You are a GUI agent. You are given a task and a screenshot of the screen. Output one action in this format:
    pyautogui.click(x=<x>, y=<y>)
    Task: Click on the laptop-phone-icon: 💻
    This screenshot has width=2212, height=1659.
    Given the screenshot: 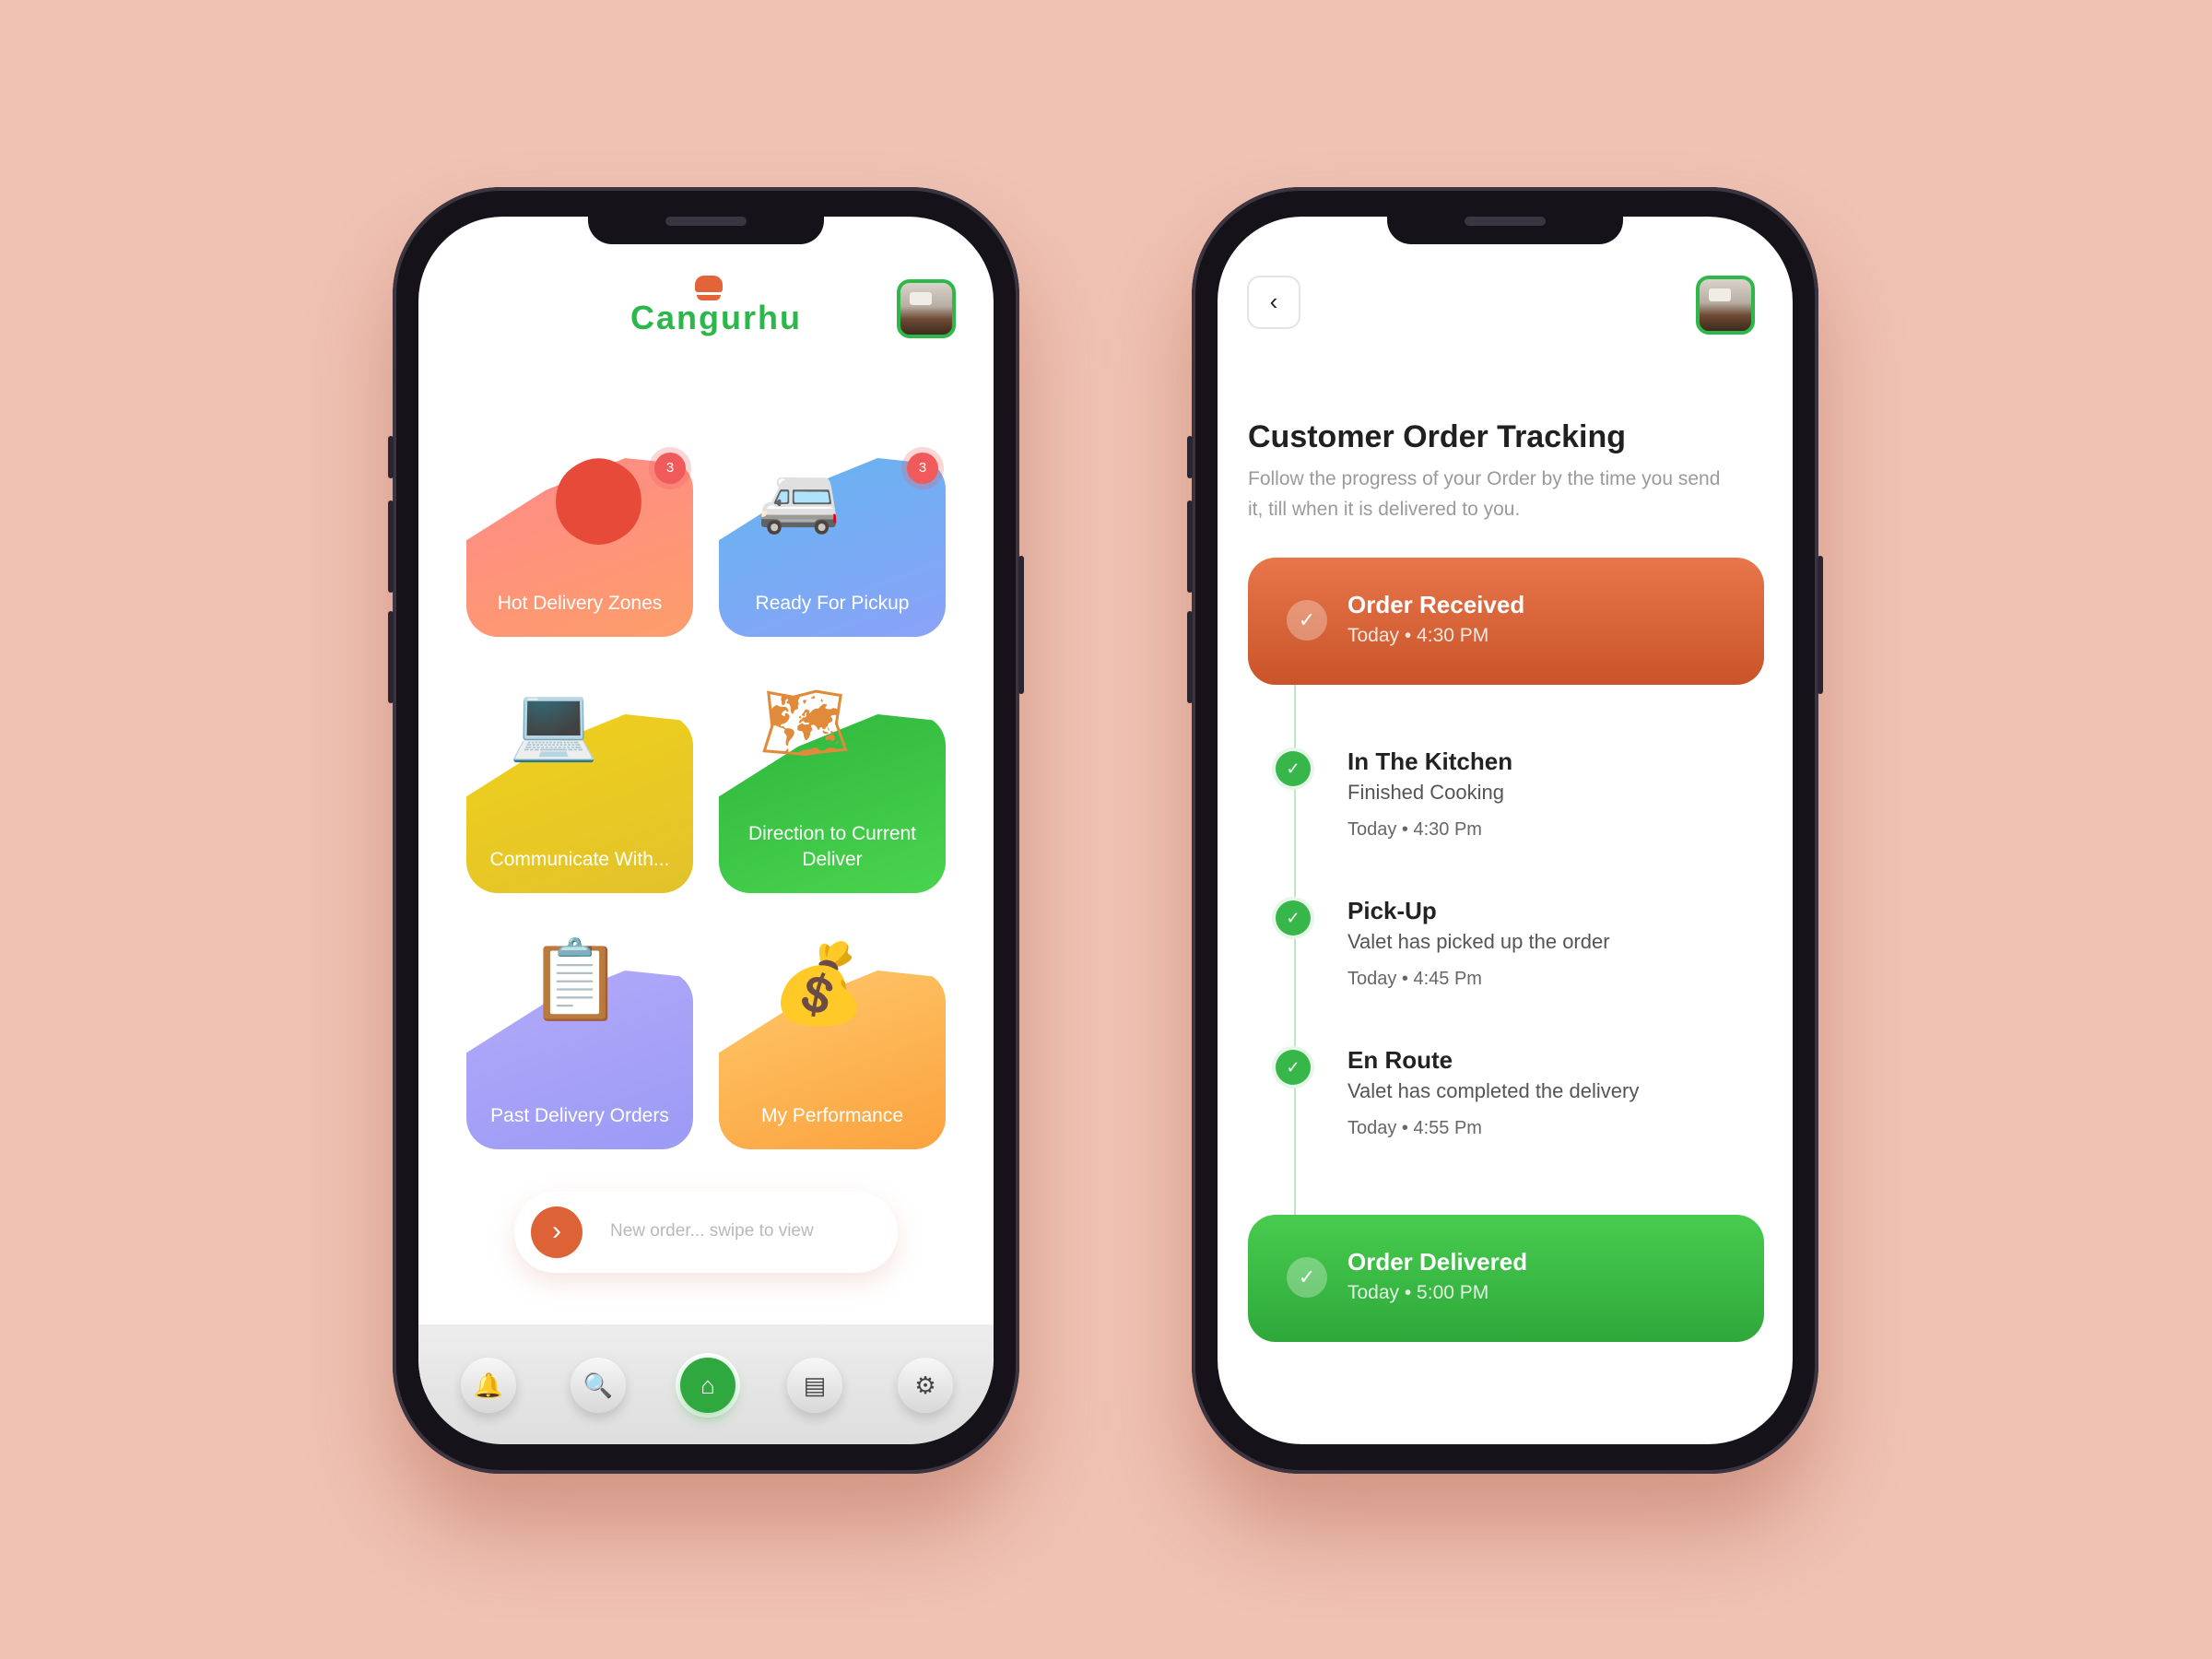 What is the action you would take?
    pyautogui.click(x=554, y=722)
    